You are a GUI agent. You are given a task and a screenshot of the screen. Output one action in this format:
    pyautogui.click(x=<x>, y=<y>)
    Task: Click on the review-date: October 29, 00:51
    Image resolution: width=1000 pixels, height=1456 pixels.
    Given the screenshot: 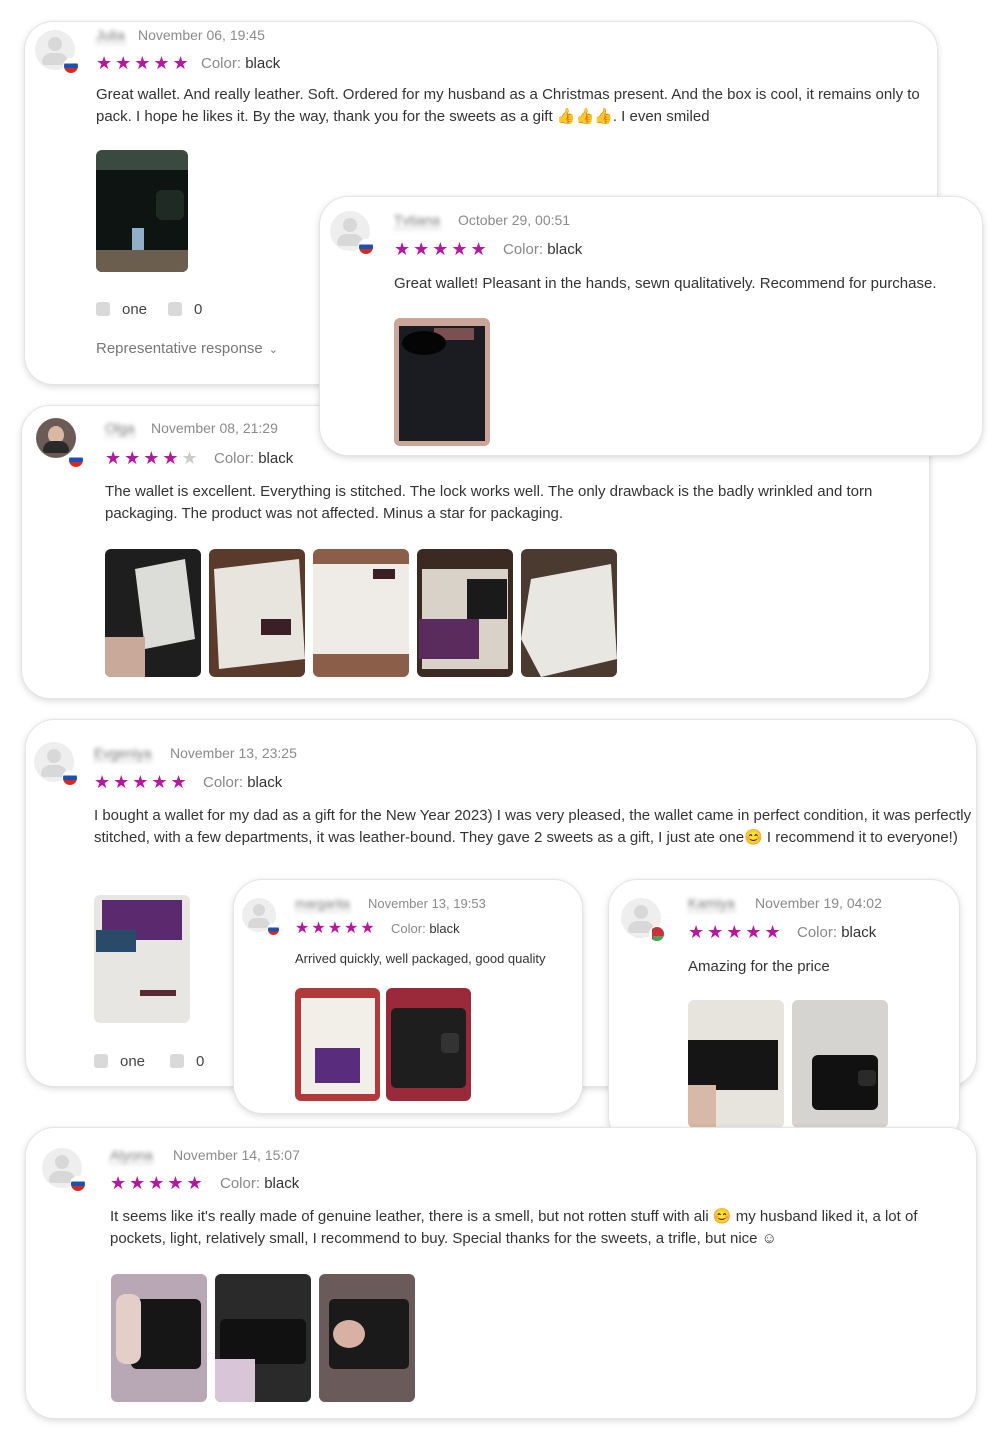 What is the action you would take?
    pyautogui.click(x=514, y=220)
    